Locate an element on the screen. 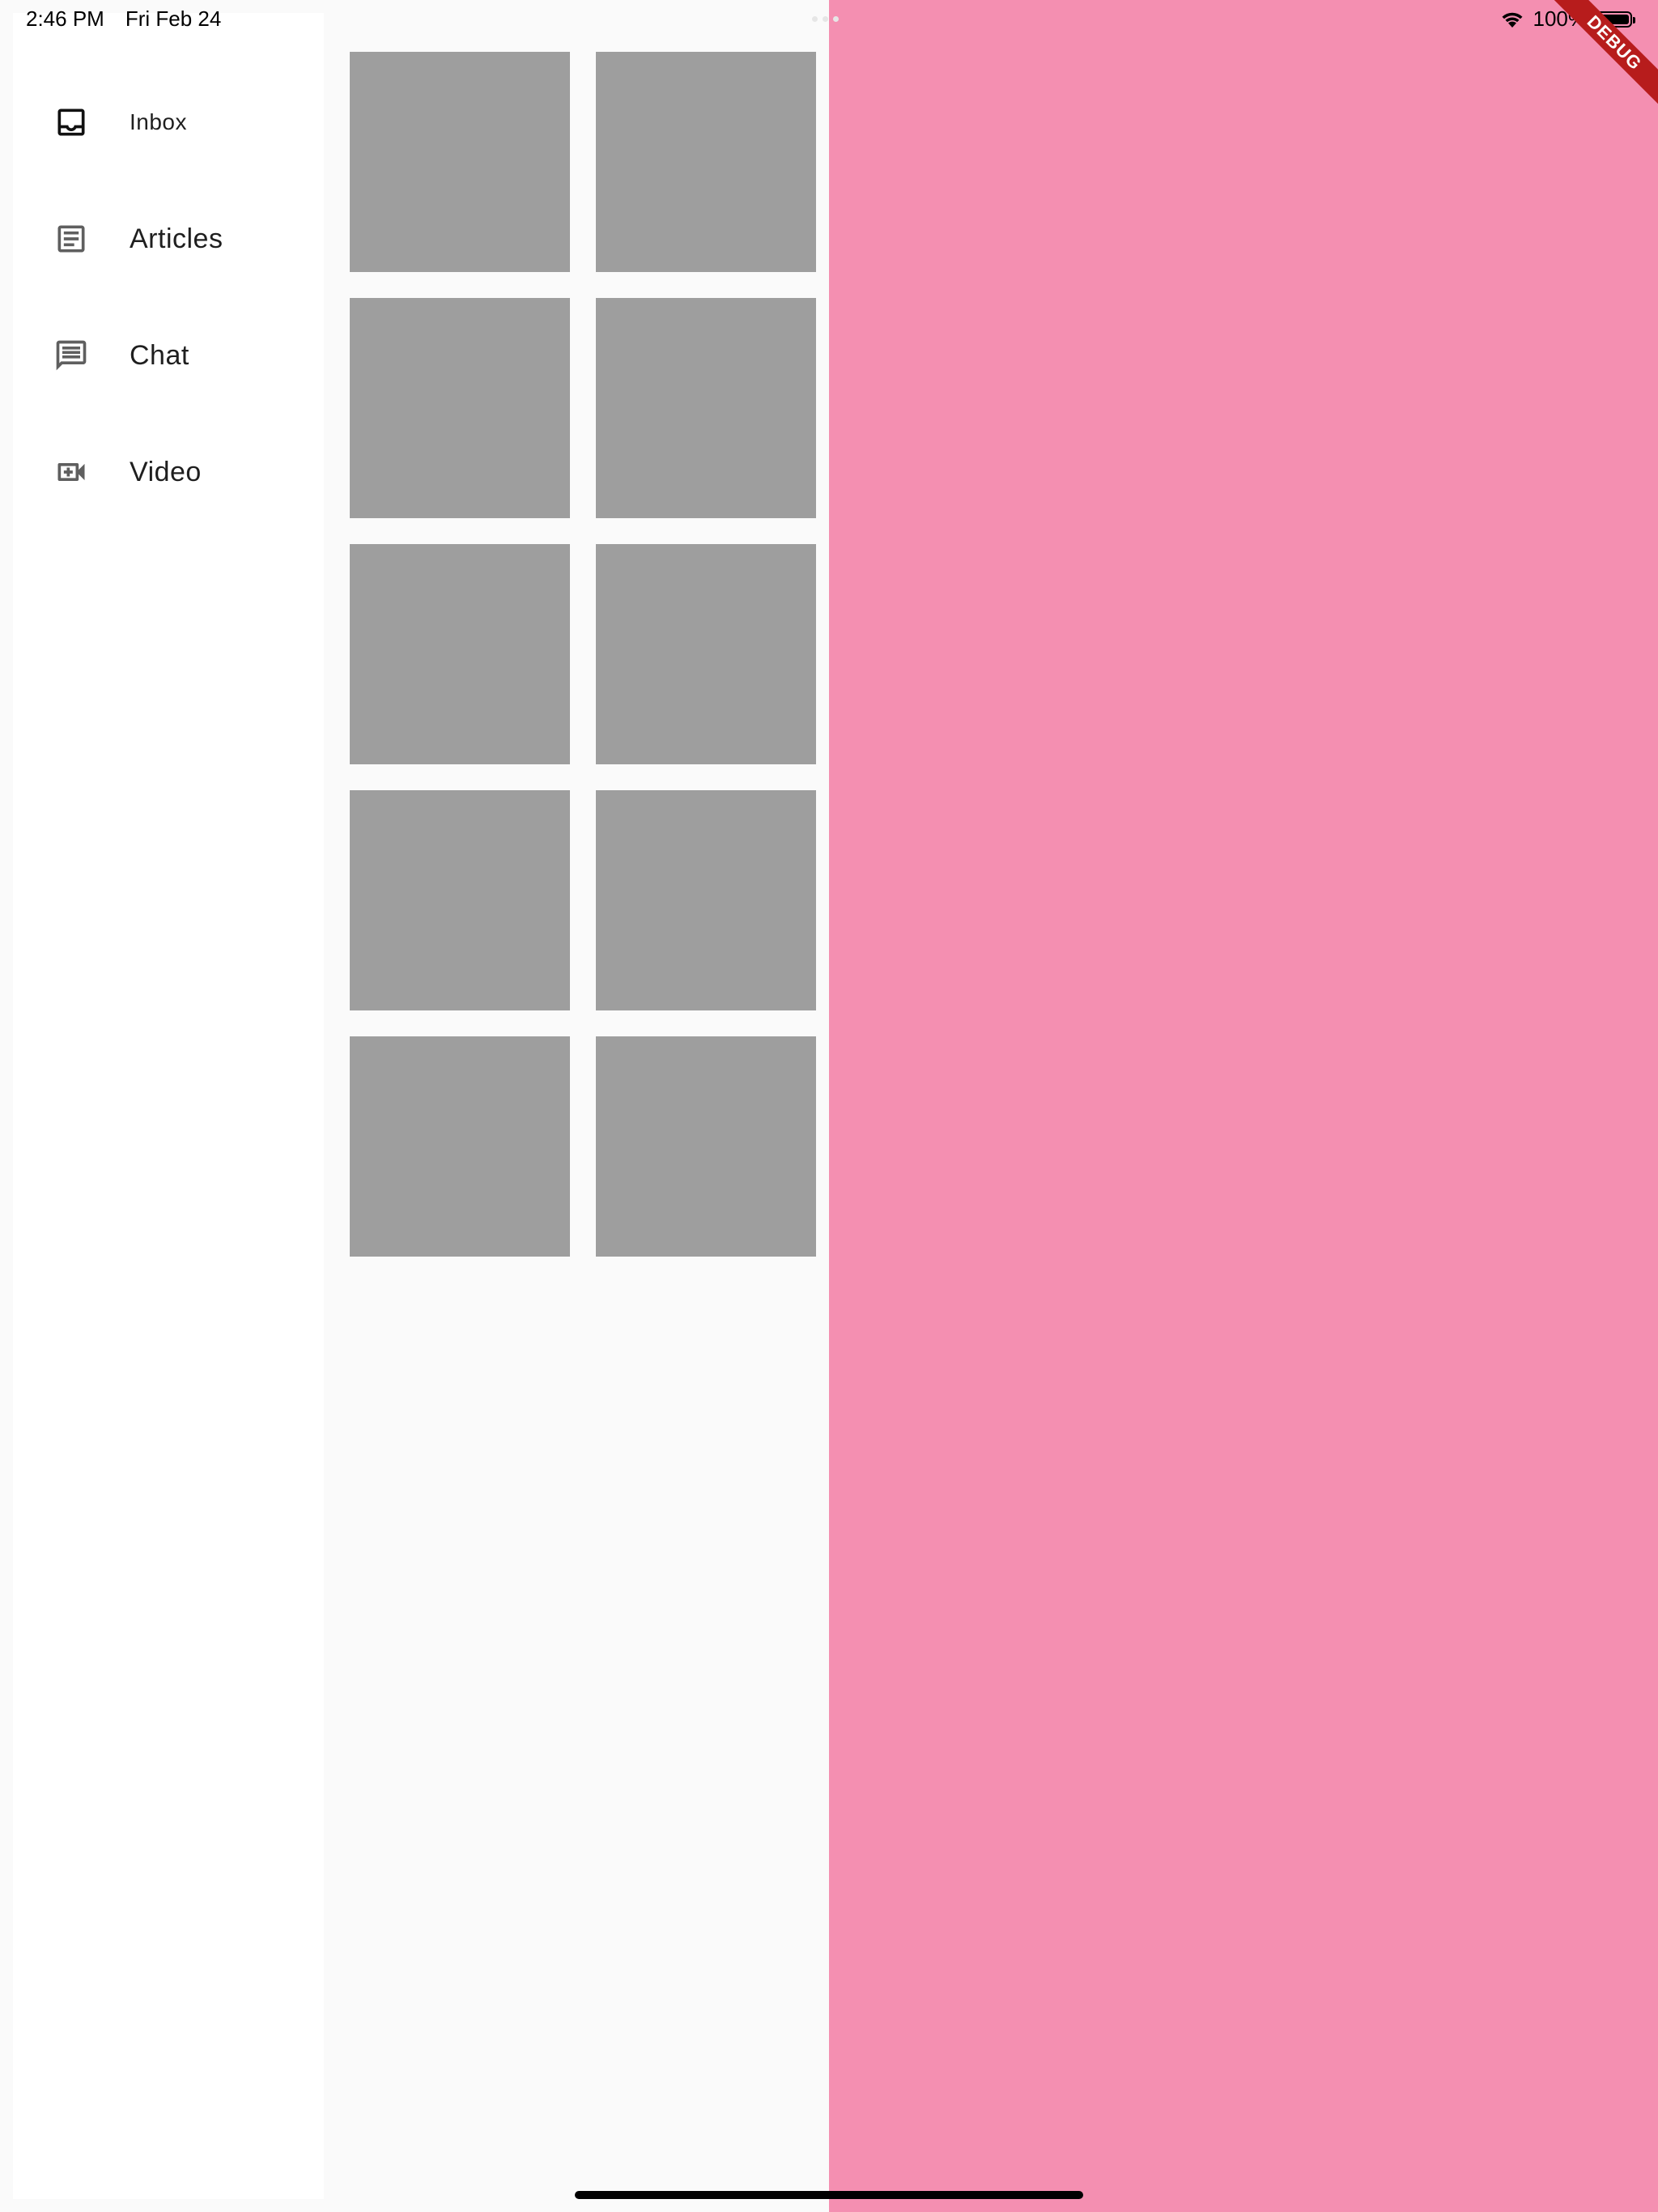 This screenshot has width=1658, height=2212. nav-item-chat: Chat is located at coordinates (168, 356).